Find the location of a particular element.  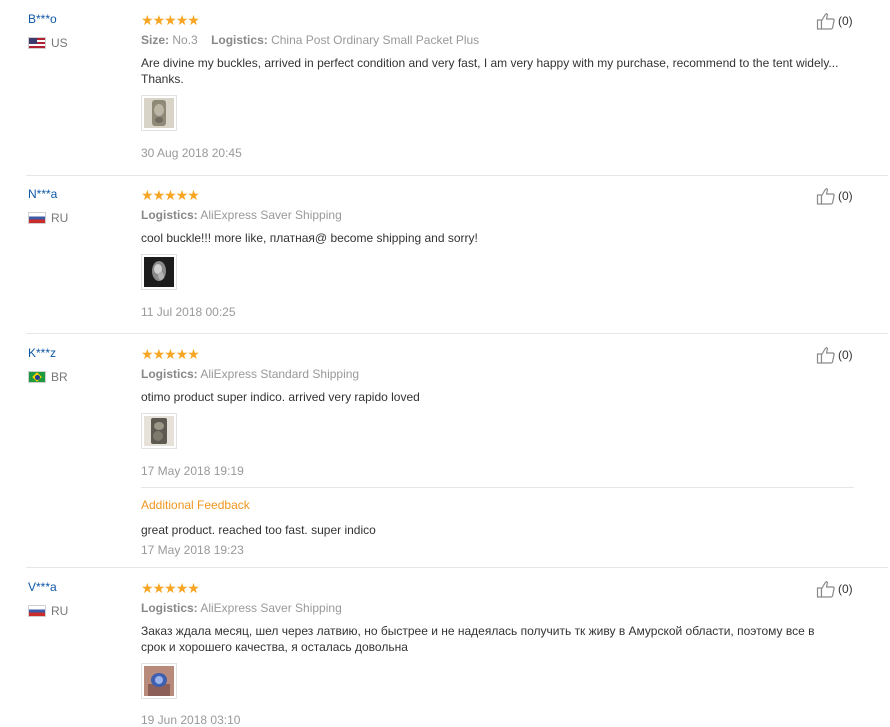

additional-feedback-title: Additional Feedback is located at coordinates (195, 505).